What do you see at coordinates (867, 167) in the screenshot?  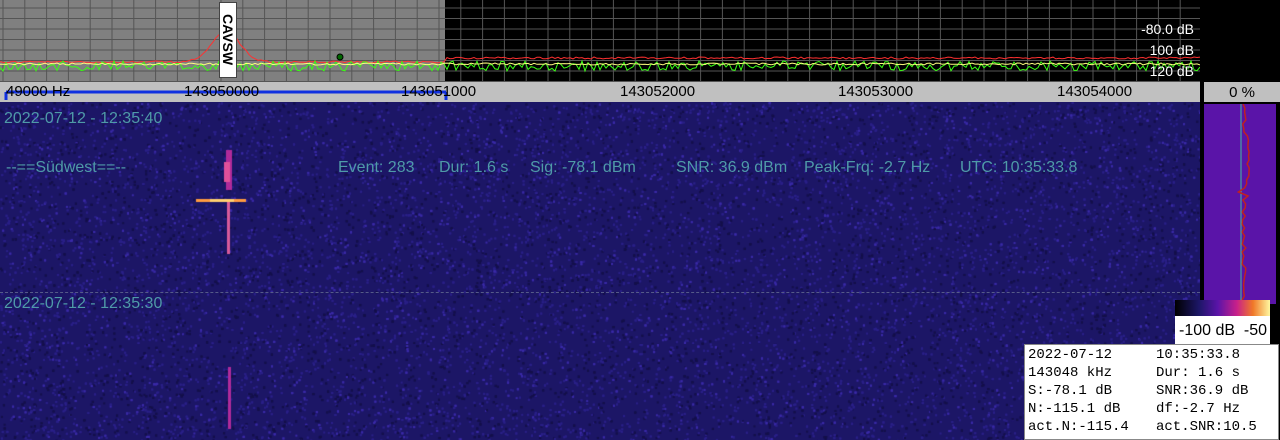 I see `event-peak-freq: Peak-Frq: -2.7 Hz` at bounding box center [867, 167].